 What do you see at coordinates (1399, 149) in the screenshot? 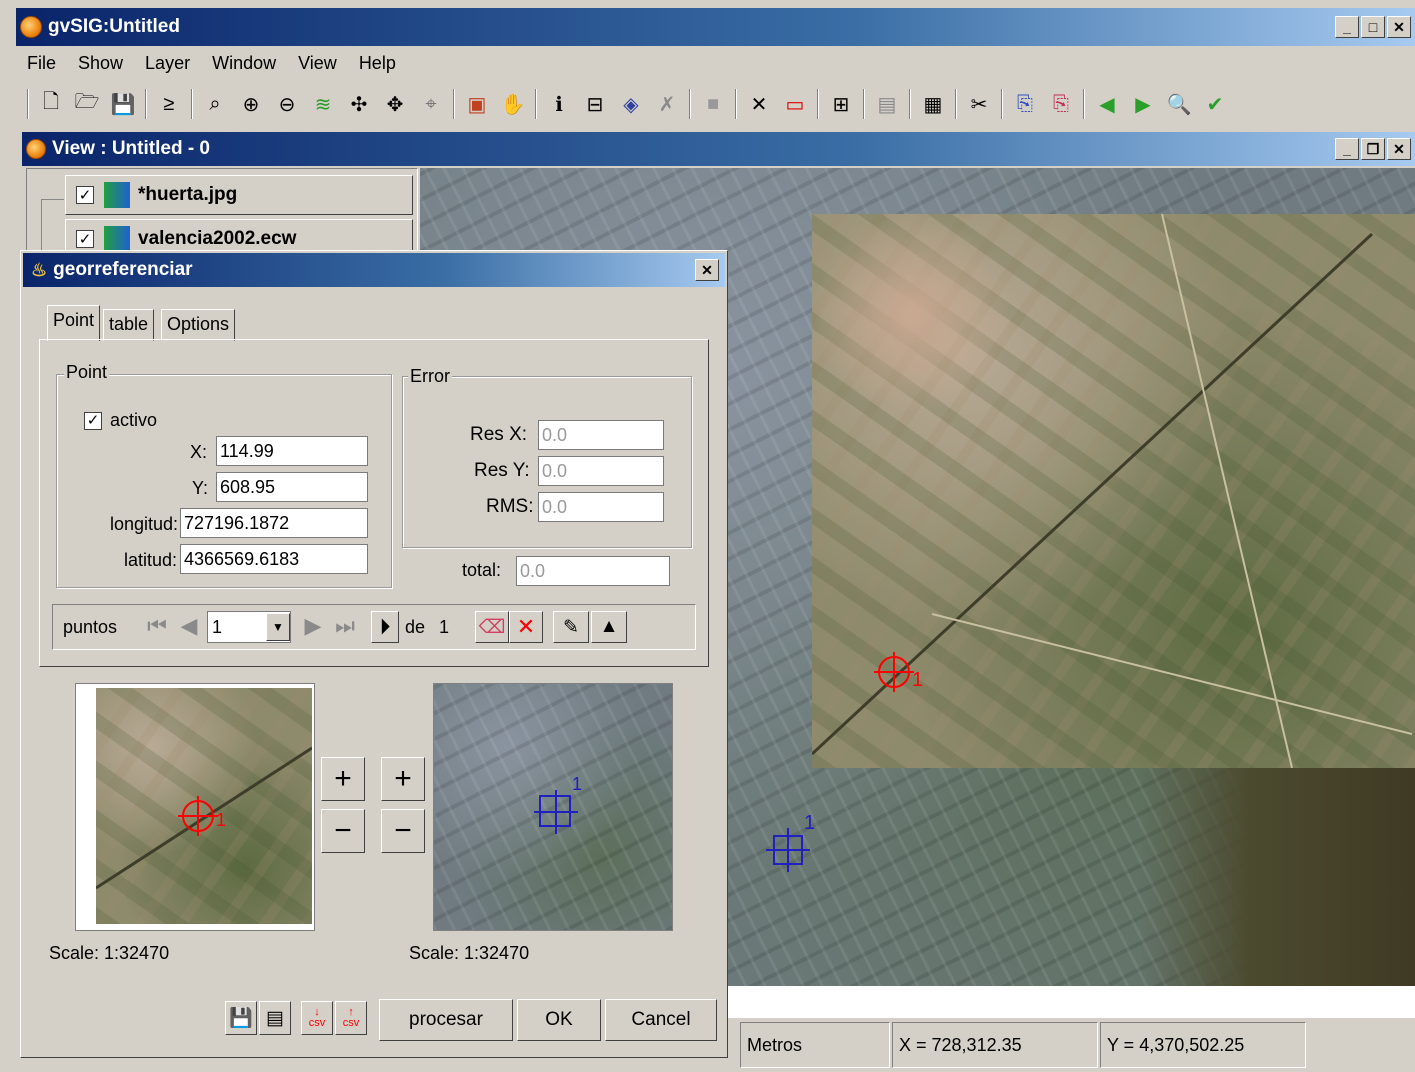
I see `view-close-icon: ✕` at bounding box center [1399, 149].